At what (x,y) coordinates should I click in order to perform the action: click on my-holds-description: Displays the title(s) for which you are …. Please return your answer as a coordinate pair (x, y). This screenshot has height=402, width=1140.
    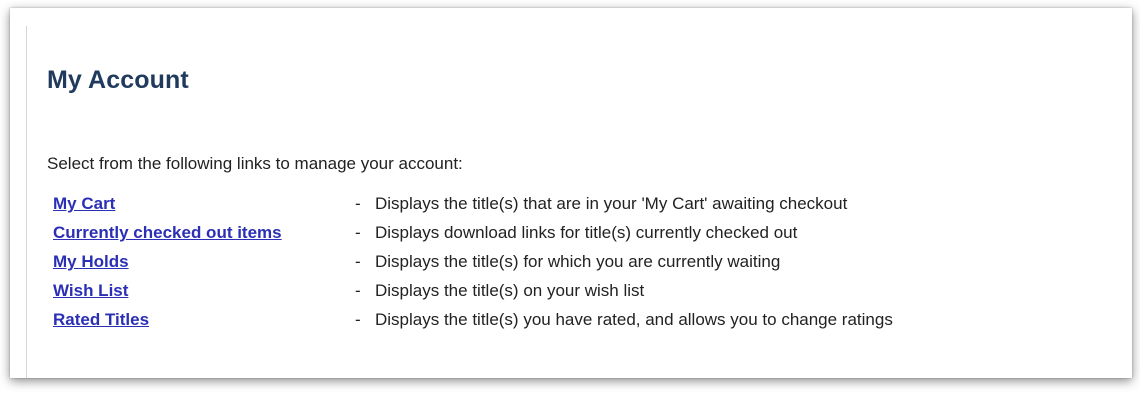
    Looking at the image, I should click on (578, 261).